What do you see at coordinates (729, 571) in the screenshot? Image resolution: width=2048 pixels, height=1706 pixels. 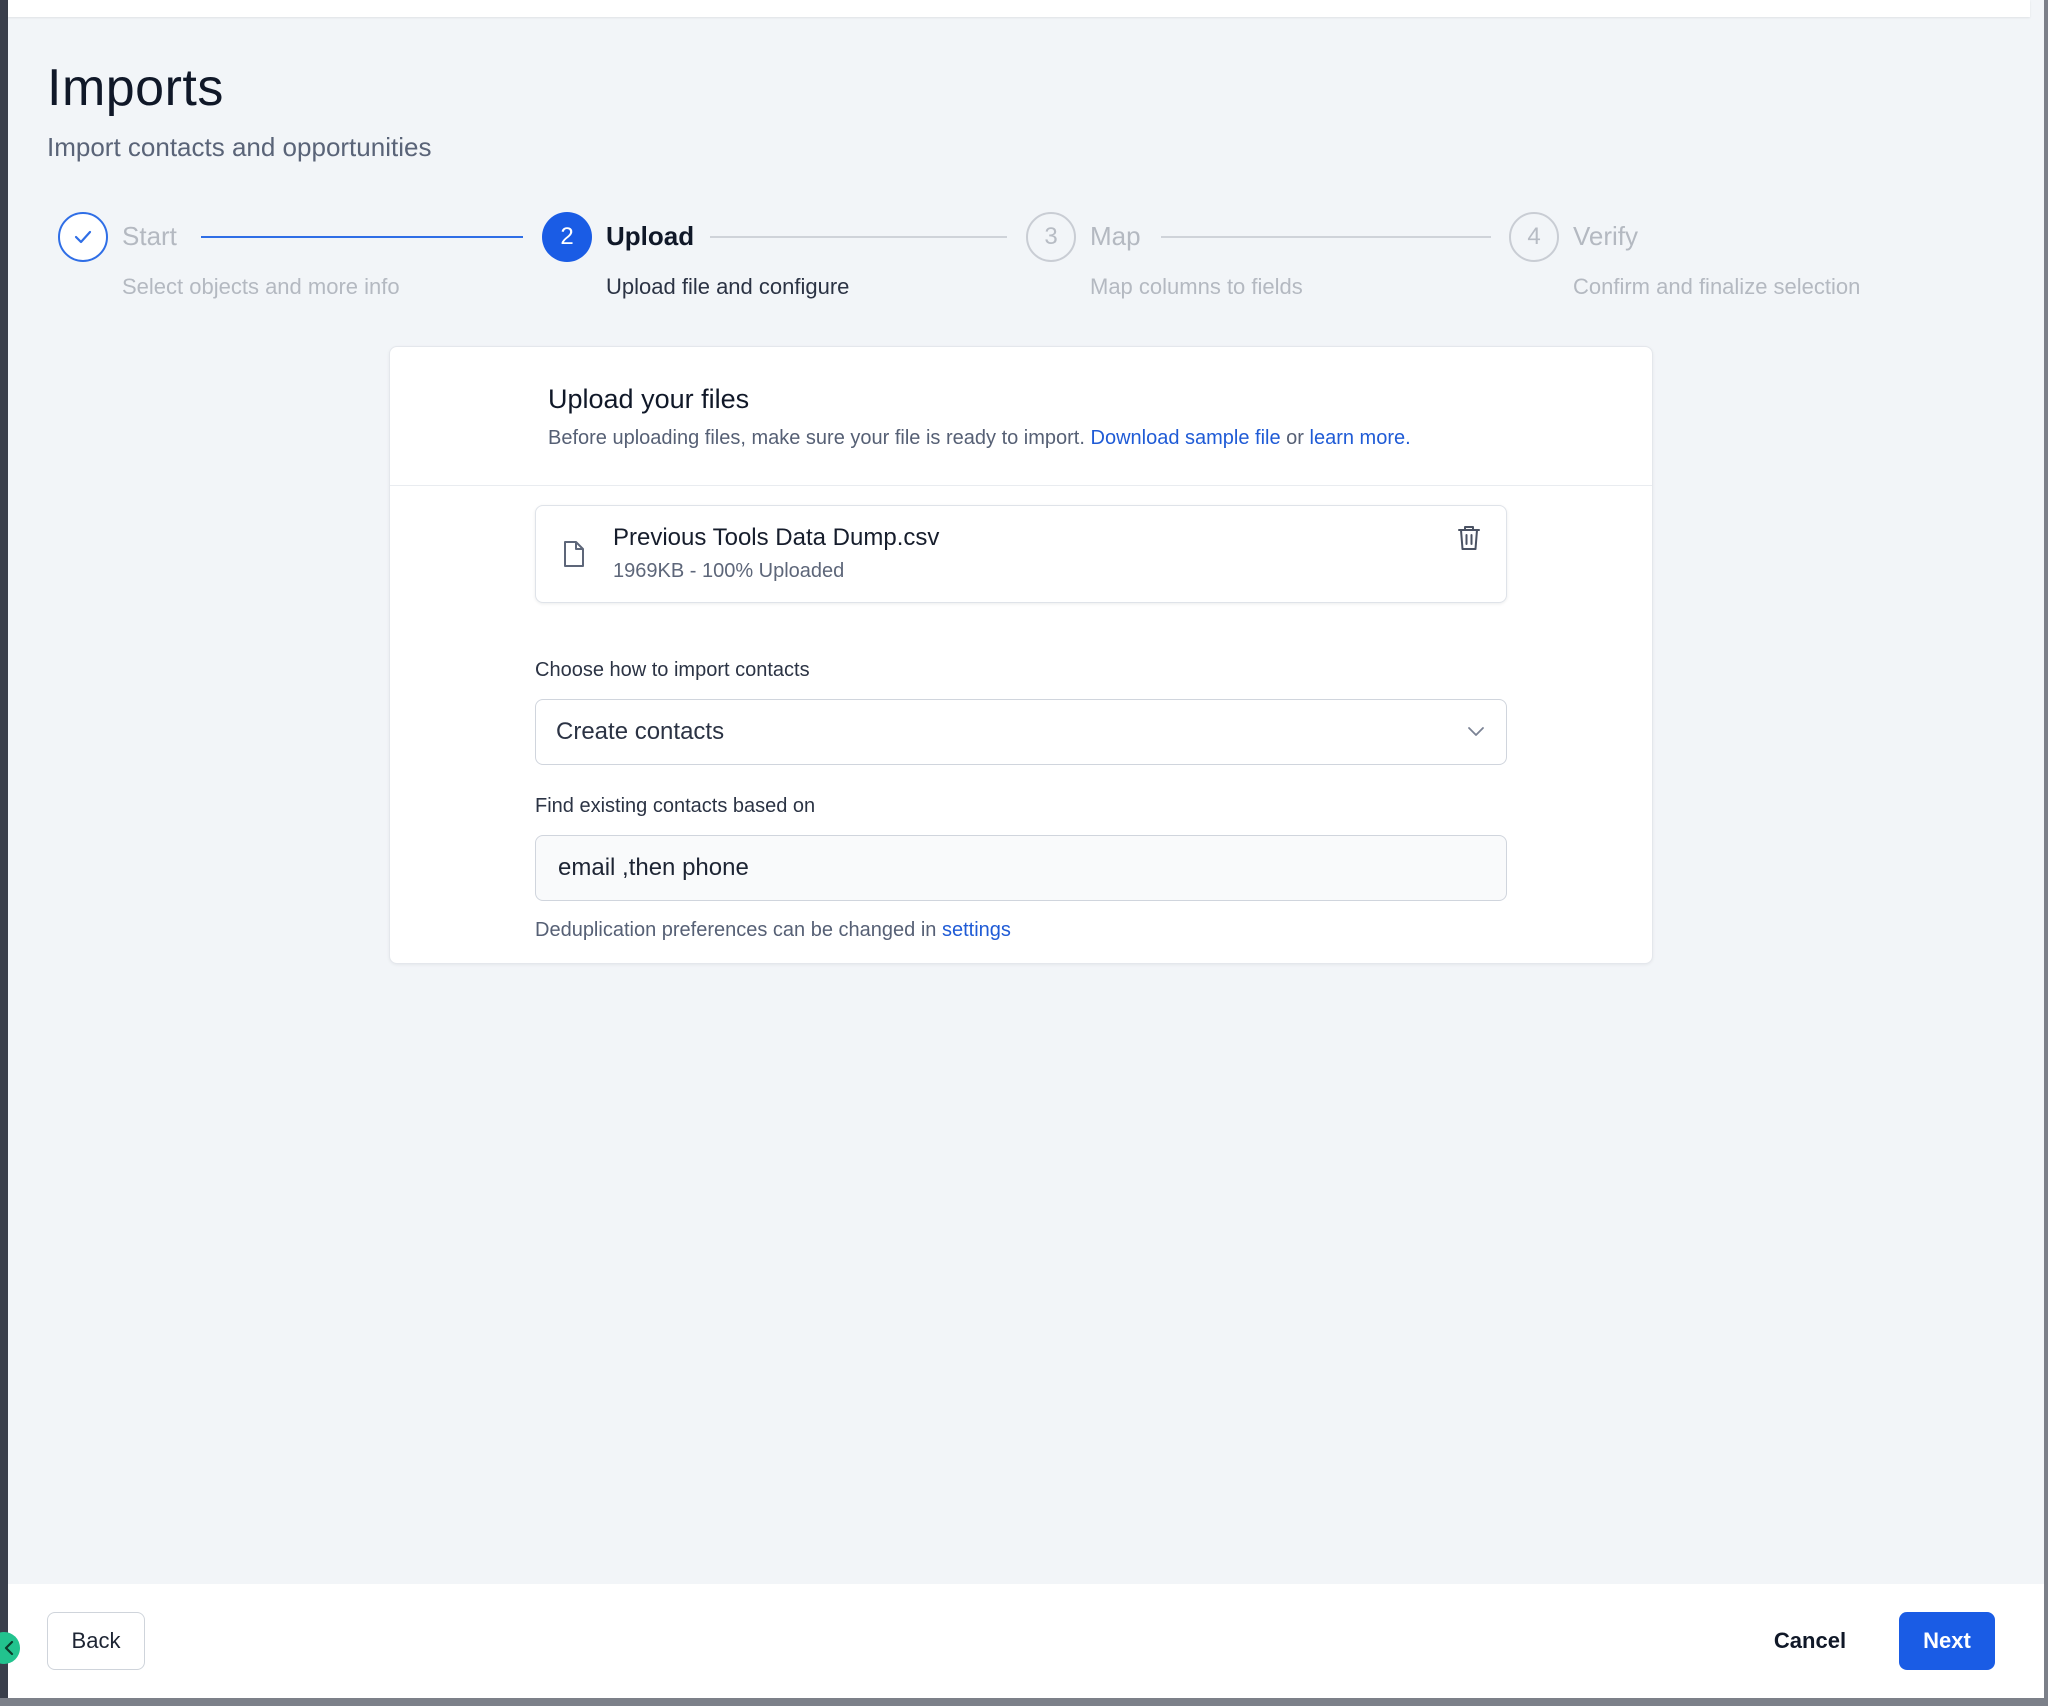 I see `file-meta: 1969KB - 100% Uploaded` at bounding box center [729, 571].